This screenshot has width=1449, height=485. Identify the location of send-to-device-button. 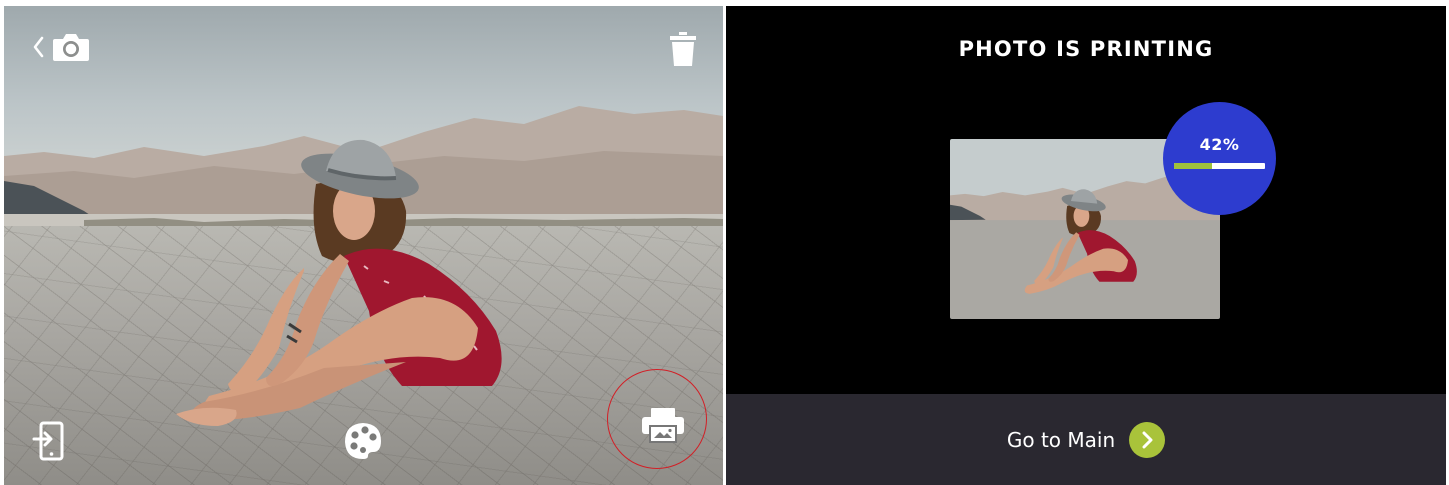
(48, 441).